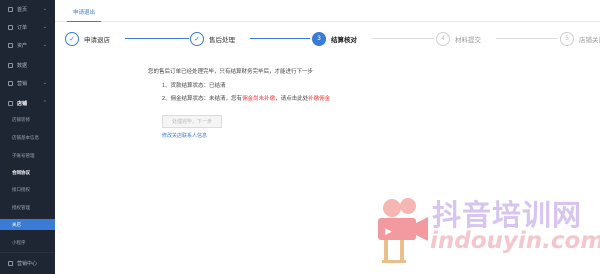 The height and width of the screenshot is (274, 600). What do you see at coordinates (21, 119) in the screenshot?
I see `sidebar-subitem-label: 店铺装修` at bounding box center [21, 119].